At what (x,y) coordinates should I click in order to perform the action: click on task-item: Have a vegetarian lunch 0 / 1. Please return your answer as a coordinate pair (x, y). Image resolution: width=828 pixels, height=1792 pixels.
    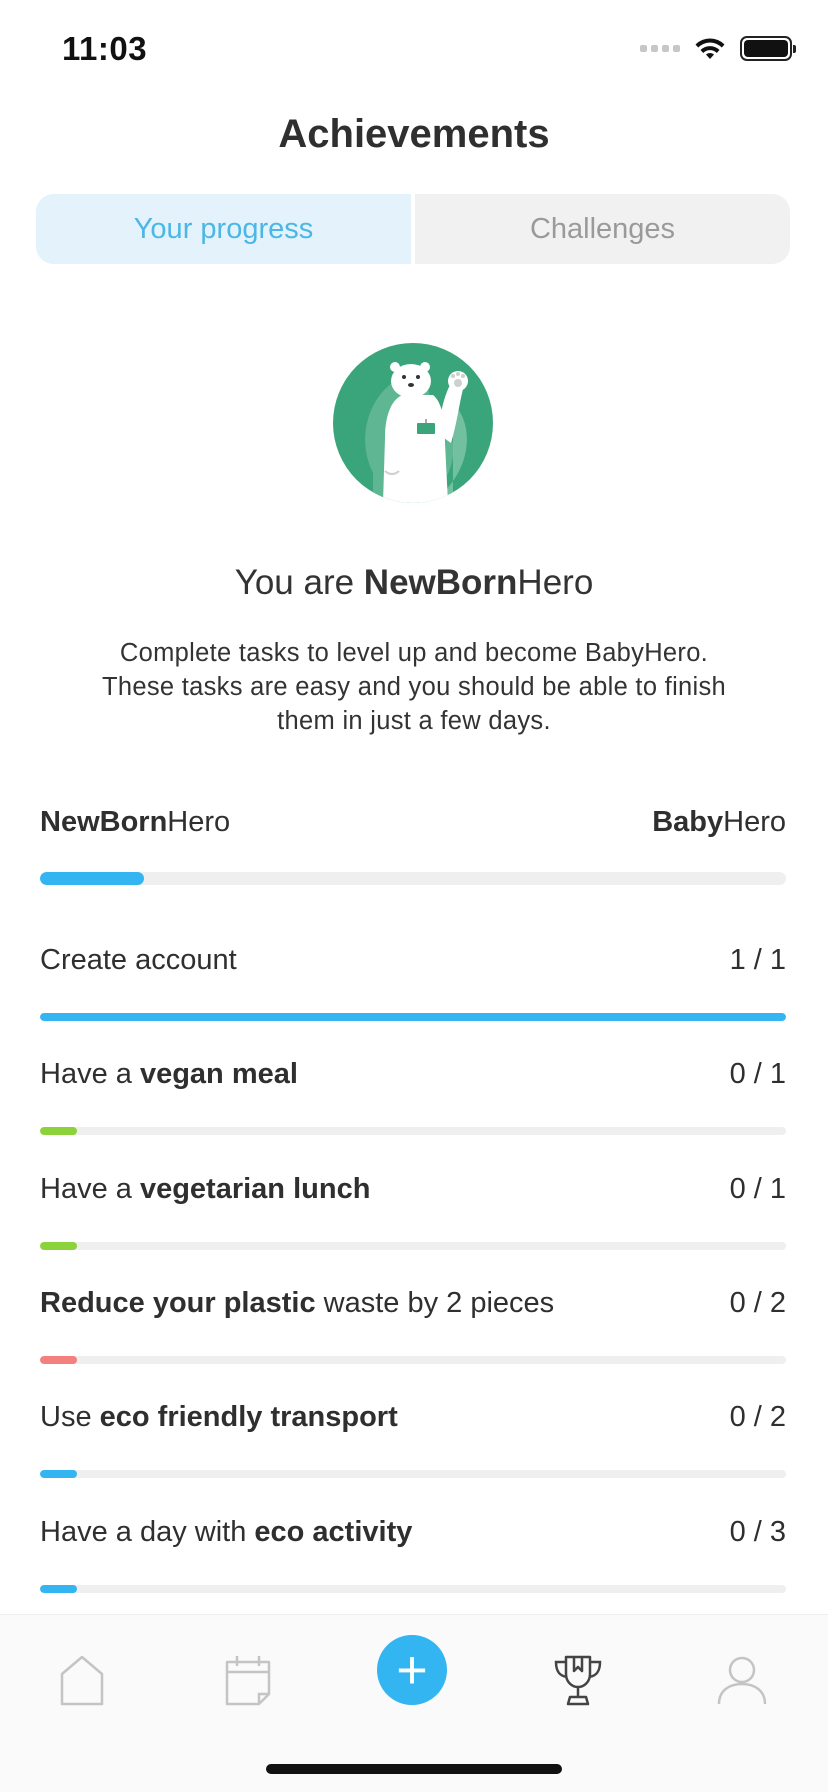
    Looking at the image, I should click on (413, 1209).